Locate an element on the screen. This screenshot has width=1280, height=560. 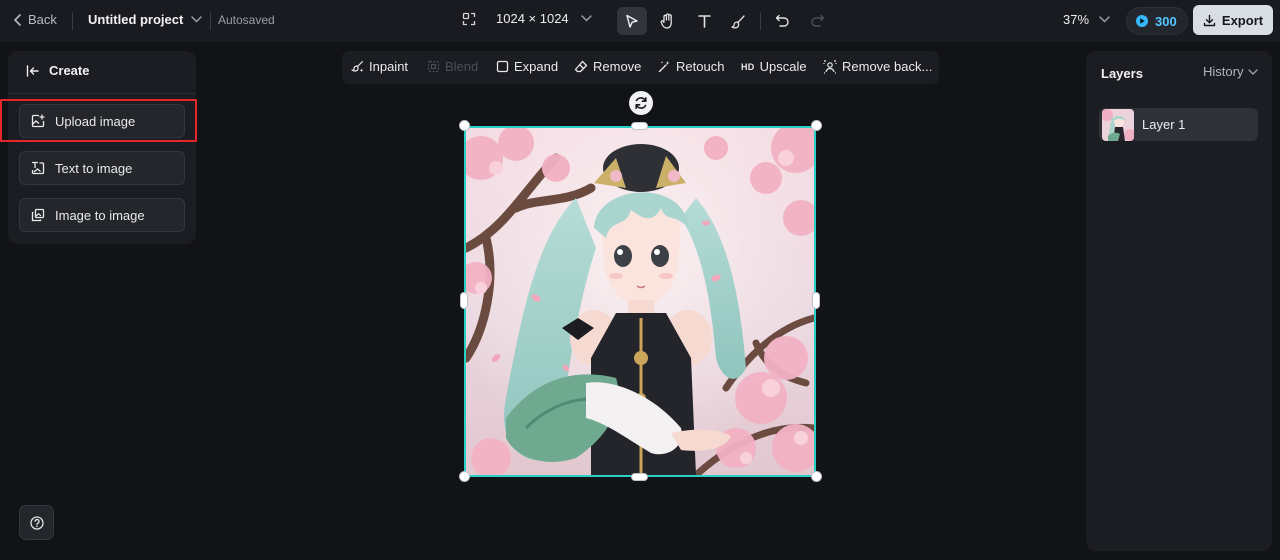
download-icon is located at coordinates (1209, 20).